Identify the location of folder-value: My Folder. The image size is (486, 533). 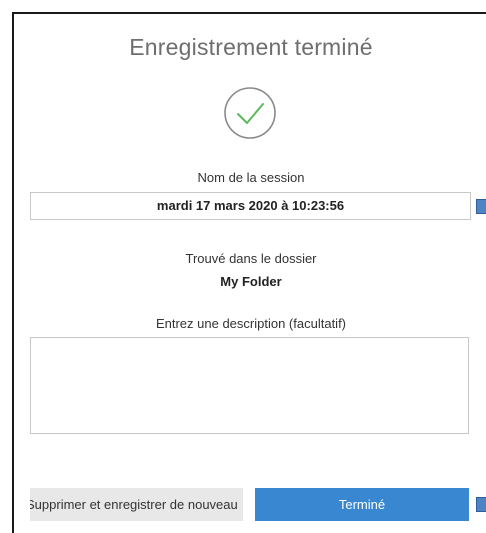
(251, 281).